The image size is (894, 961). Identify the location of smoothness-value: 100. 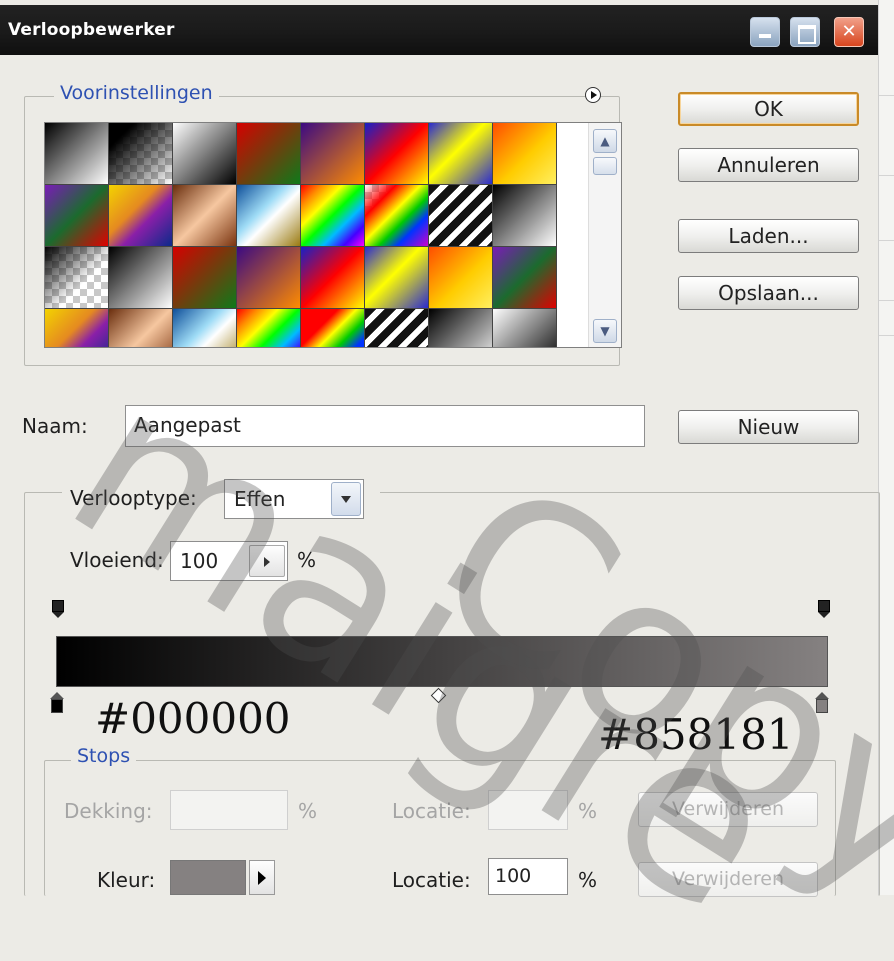
(199, 561).